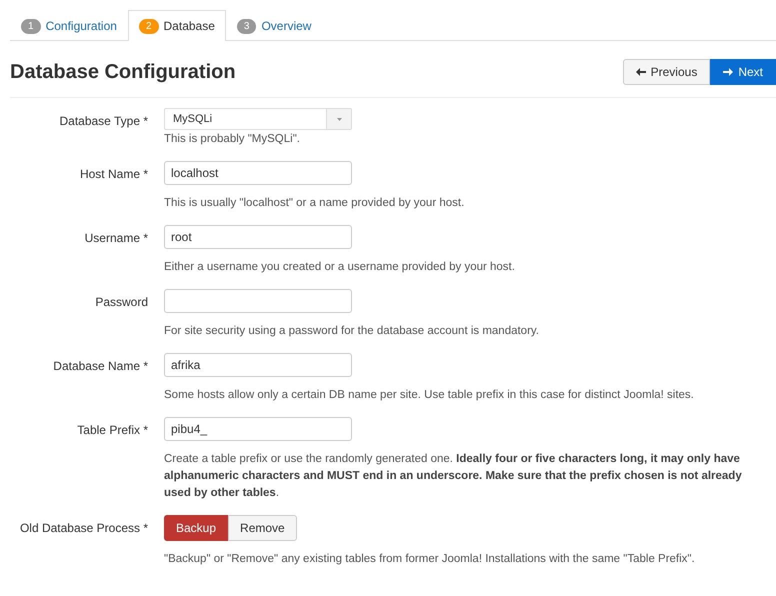 This screenshot has height=596, width=776. I want to click on step-number-badge: 3, so click(246, 26).